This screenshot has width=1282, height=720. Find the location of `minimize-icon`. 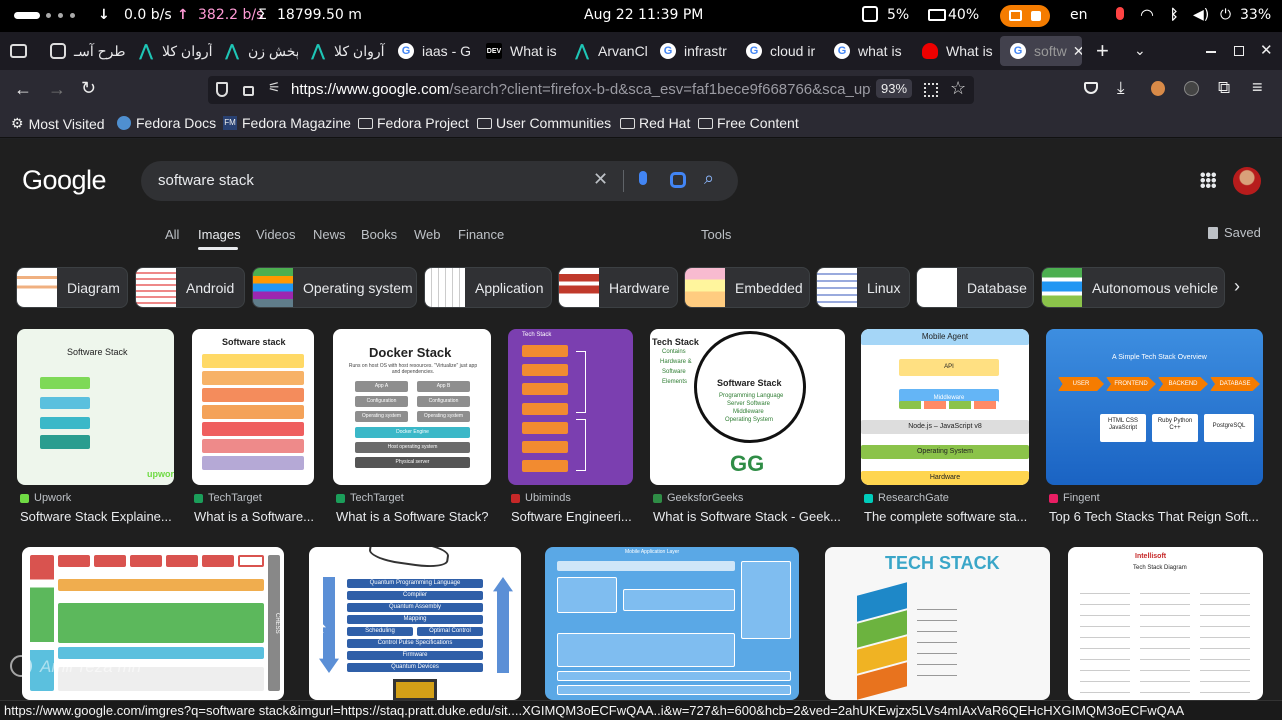

minimize-icon is located at coordinates (1211, 52).